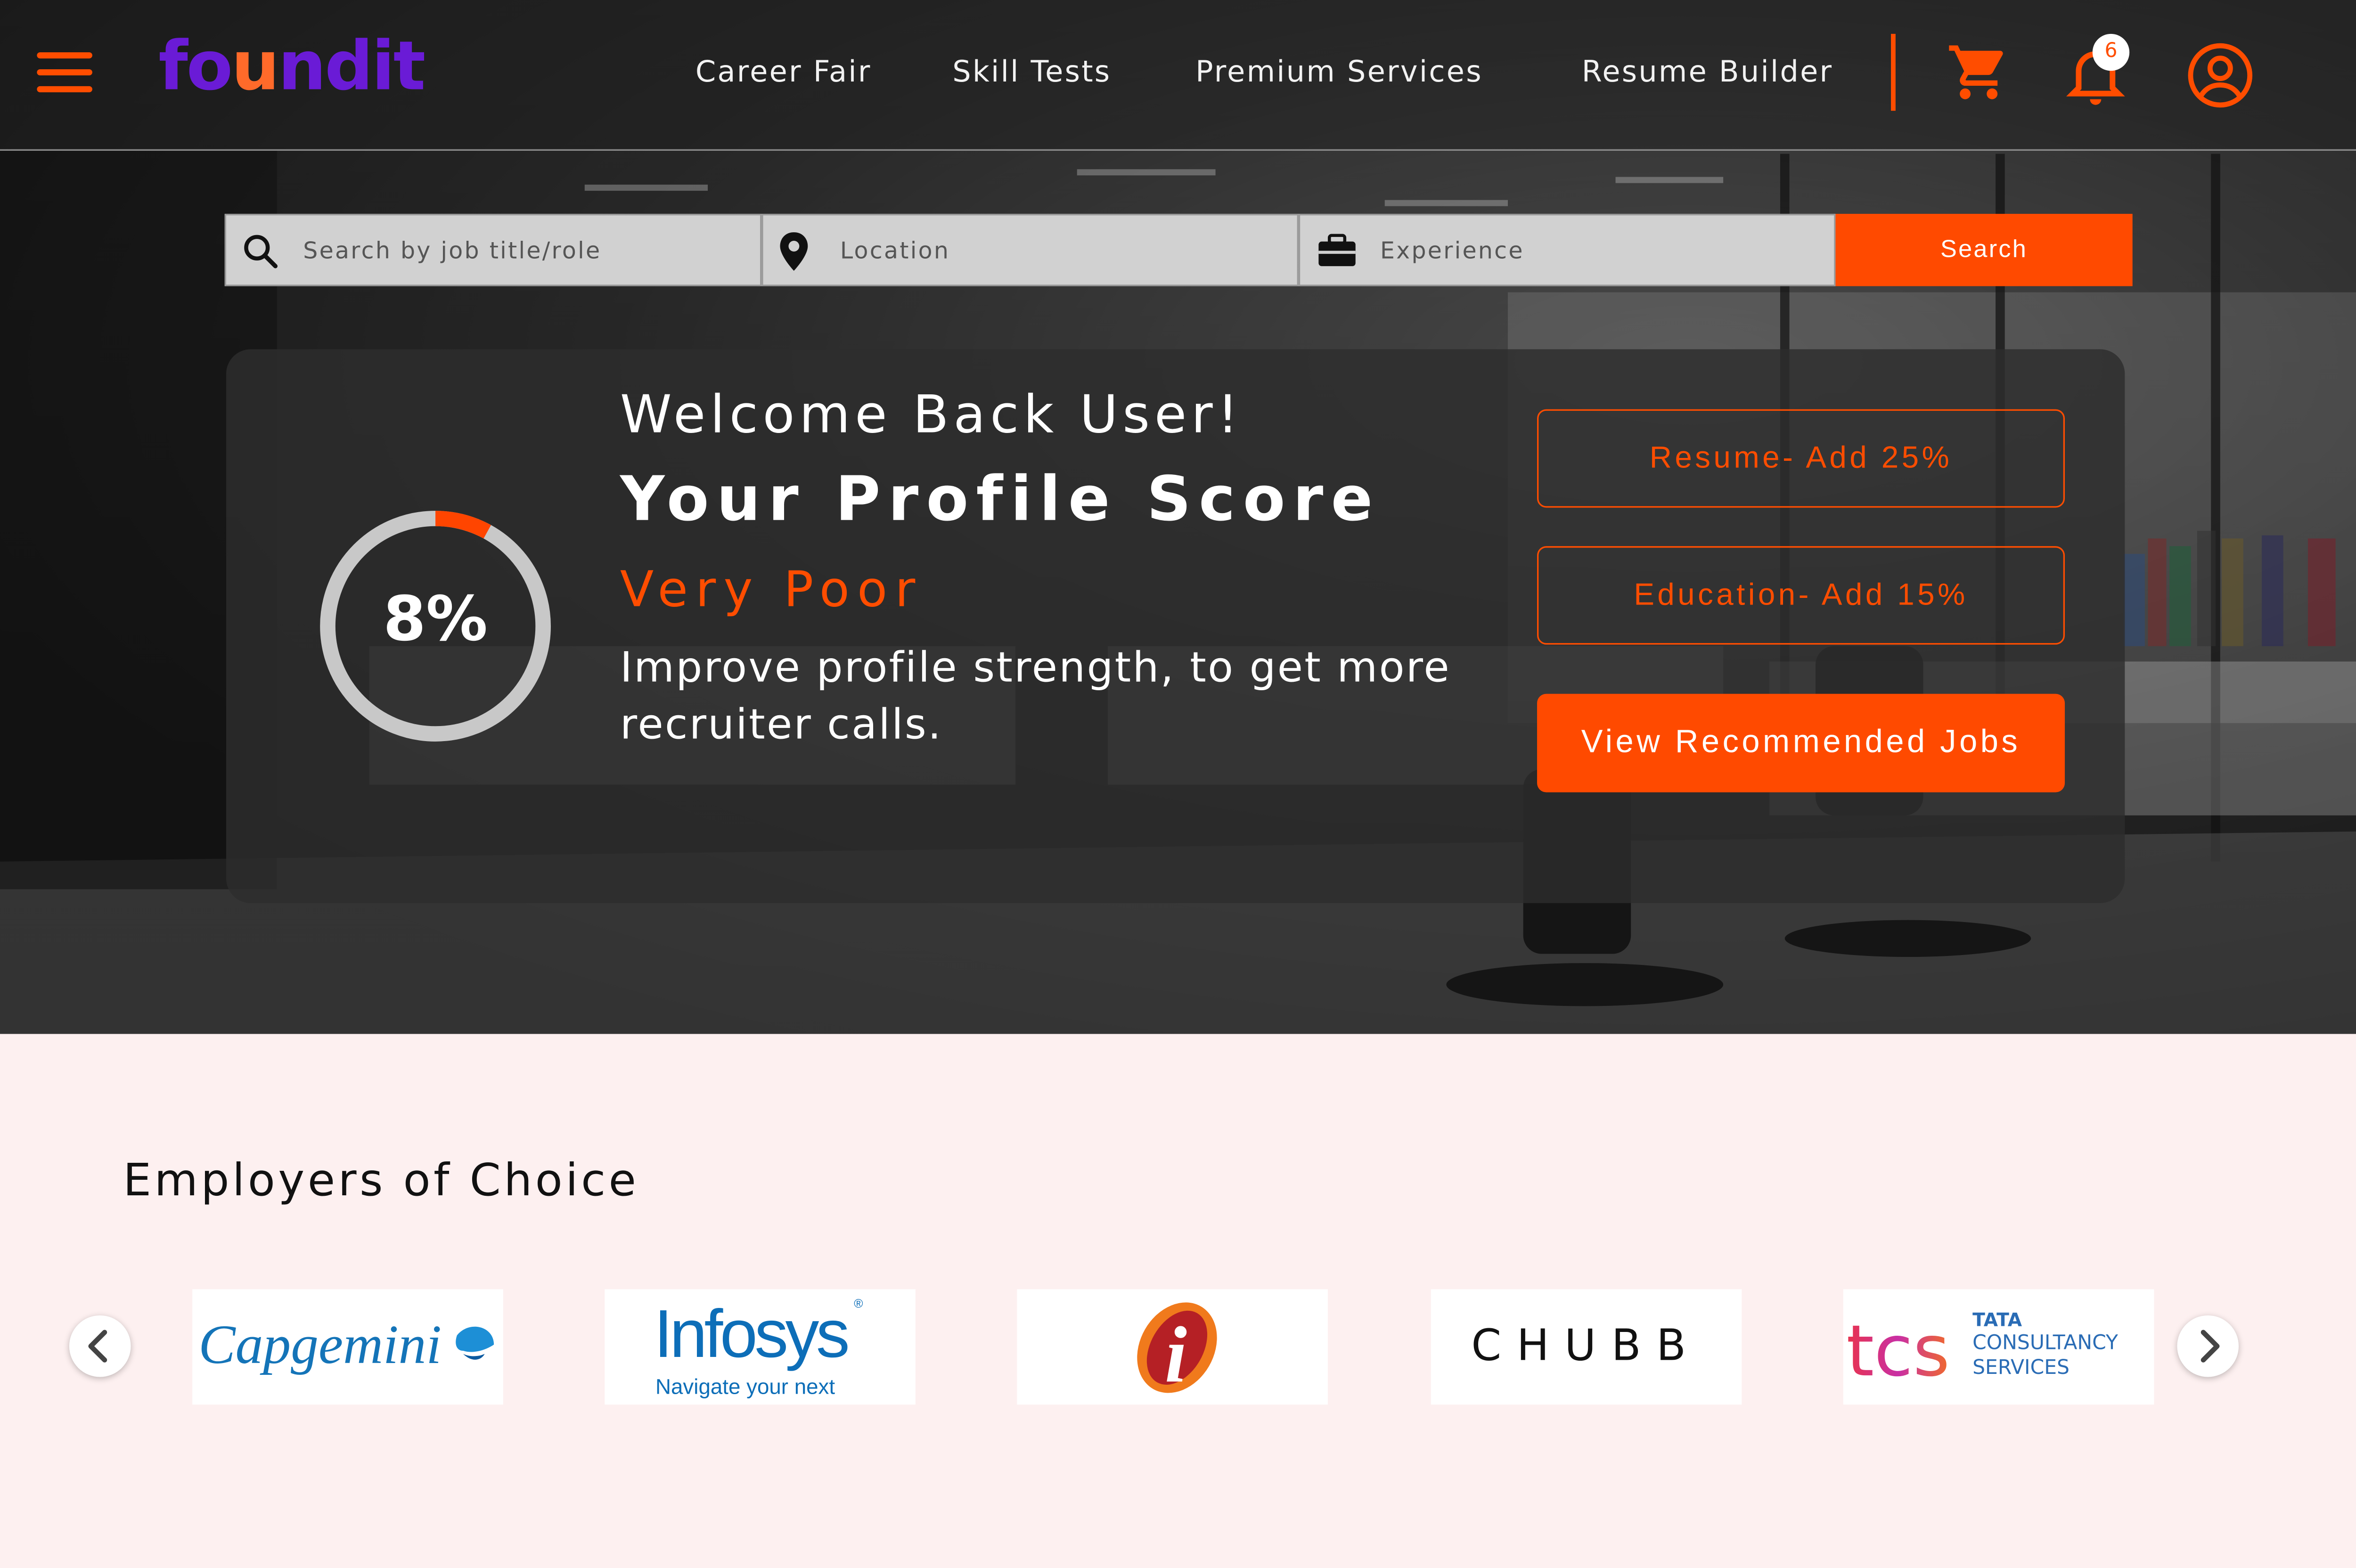 The image size is (2356, 1568). I want to click on nav-skill-tests: Skill Tests, so click(1031, 73).